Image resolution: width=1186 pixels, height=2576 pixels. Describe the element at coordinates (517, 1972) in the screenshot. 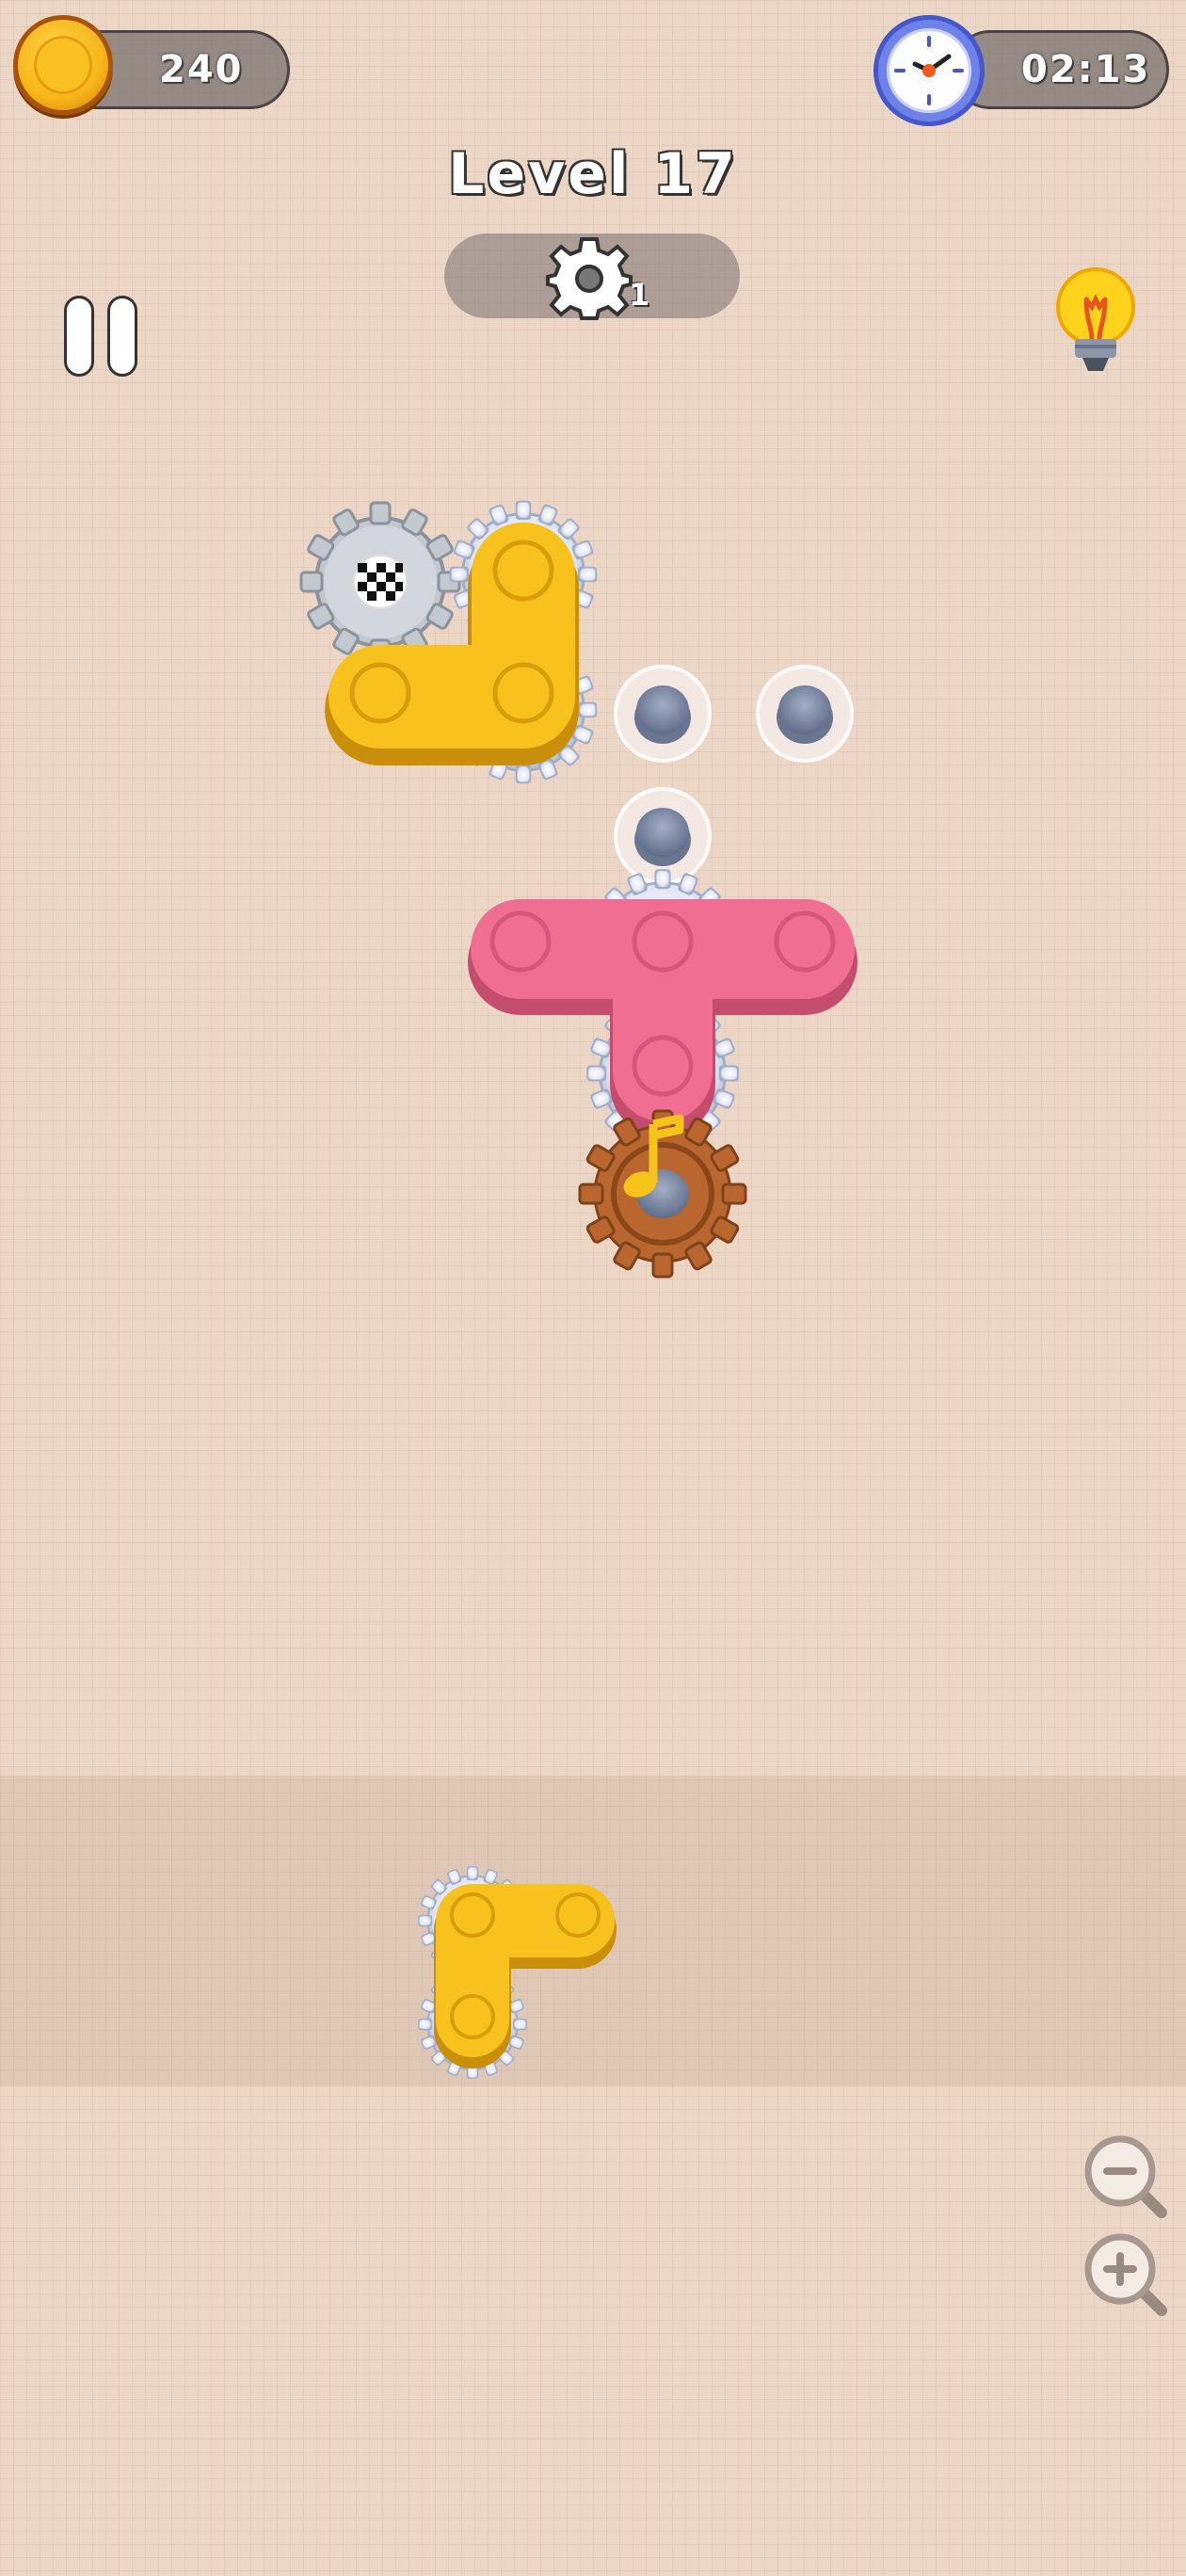

I see `tray-yellow-spinner` at that location.